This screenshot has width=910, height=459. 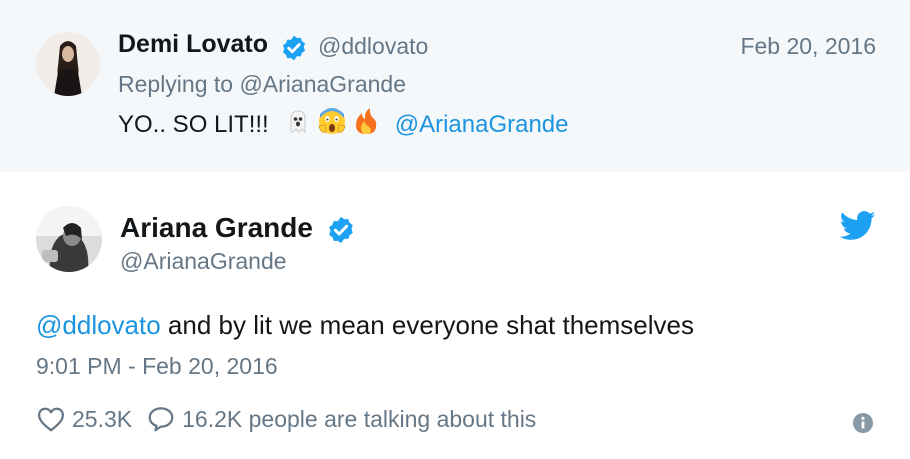 What do you see at coordinates (262, 84) in the screenshot?
I see `replying-to-line: Replying to @ArianaGrande` at bounding box center [262, 84].